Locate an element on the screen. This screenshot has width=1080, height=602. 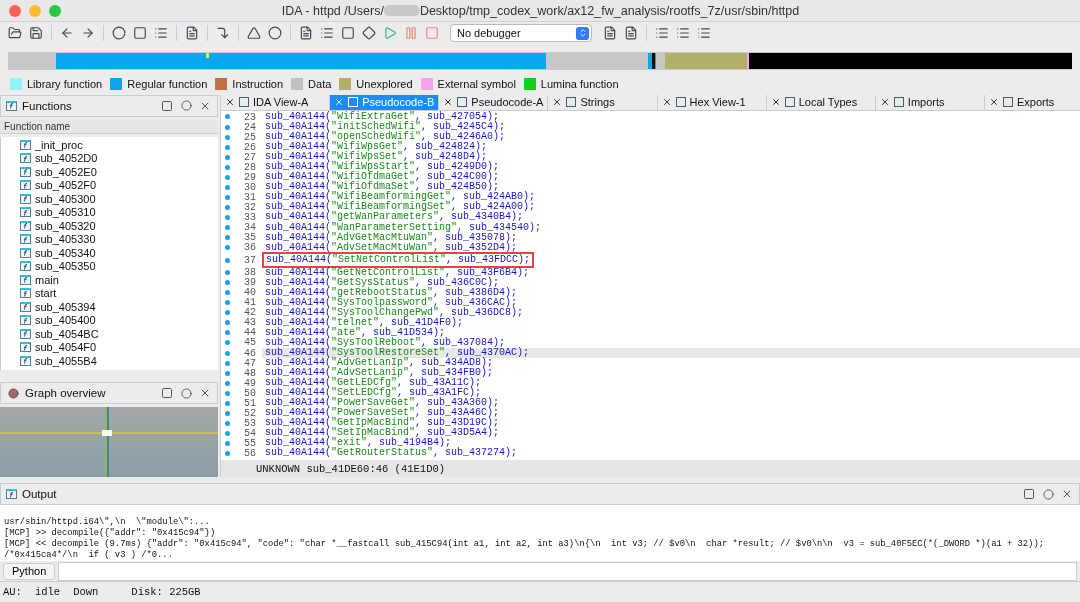
function-name: sub_4052E0 is located at coordinates (66, 171).